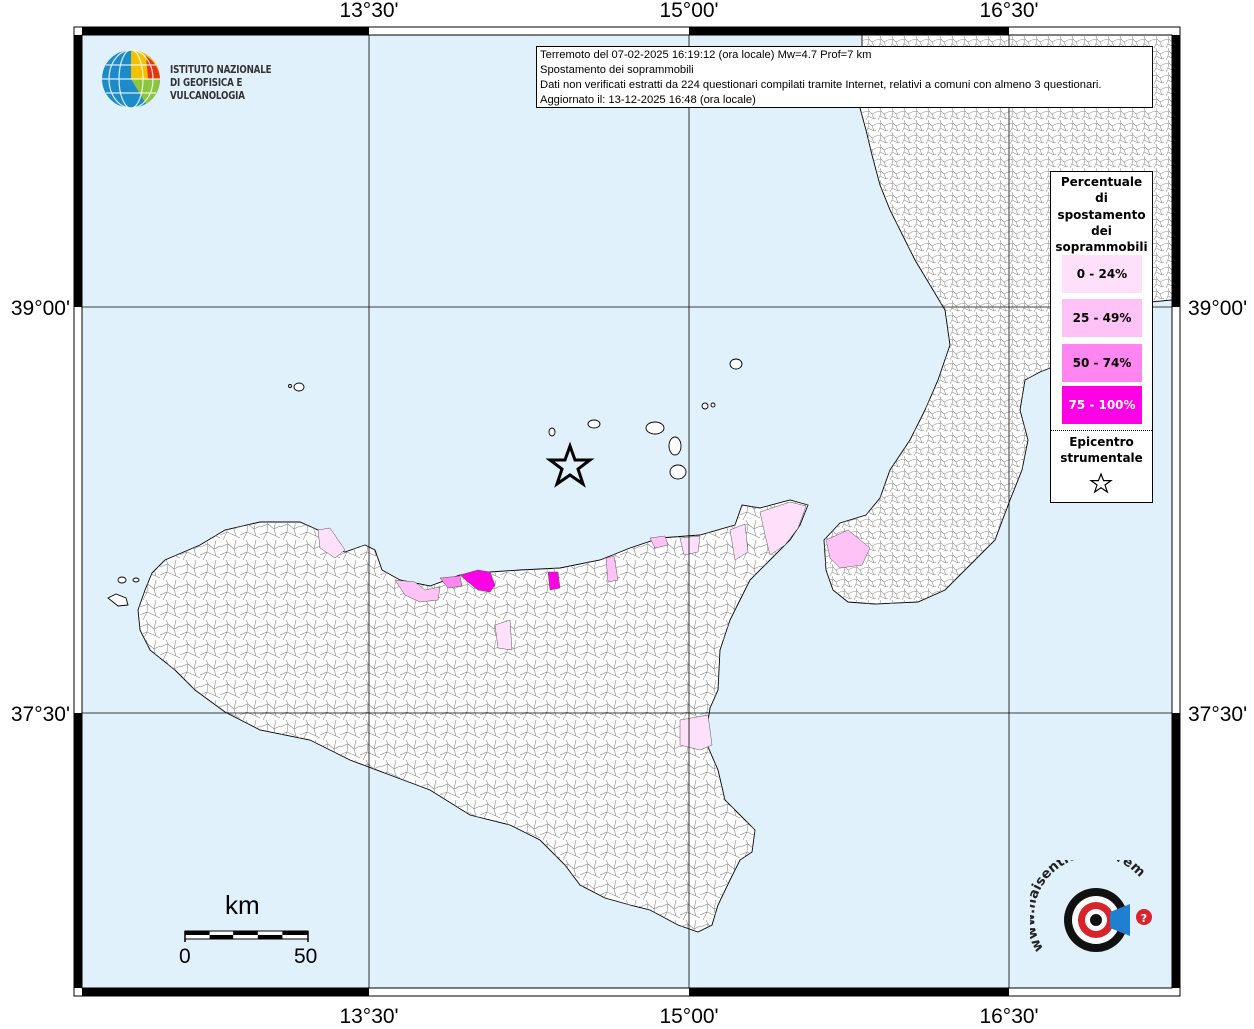 The height and width of the screenshot is (1029, 1254). Describe the element at coordinates (1101, 182) in the screenshot. I see `legend-title-line-1: Percentuale` at that location.